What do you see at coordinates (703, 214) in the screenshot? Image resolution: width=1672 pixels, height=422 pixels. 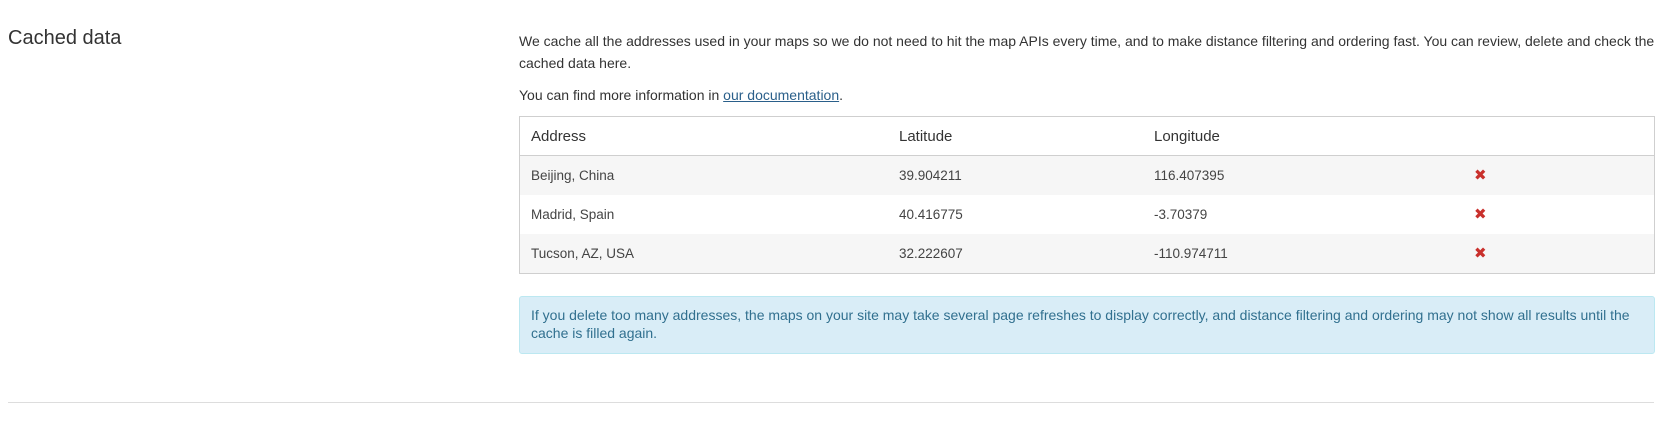 I see `address-cell: Madrid, Spain` at bounding box center [703, 214].